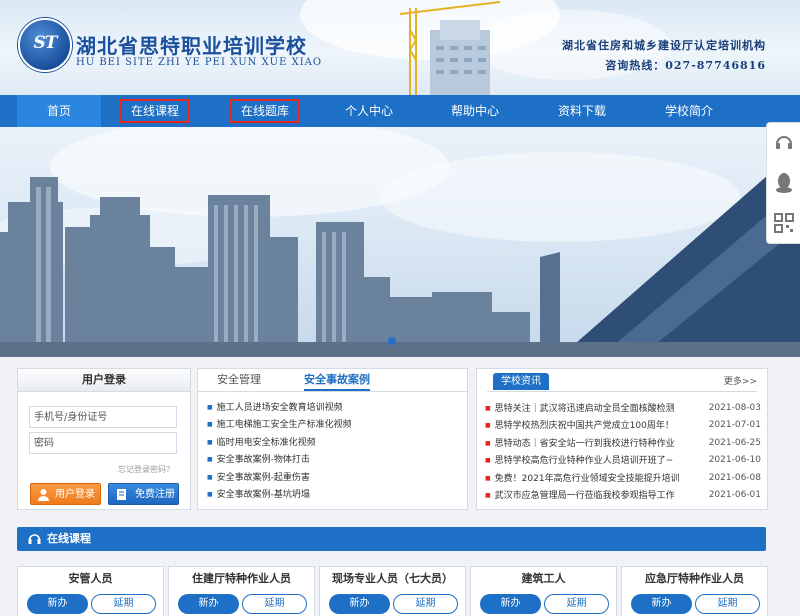 The image size is (800, 616). Describe the element at coordinates (740, 380) in the screenshot. I see `more-link: 更多>>` at that location.